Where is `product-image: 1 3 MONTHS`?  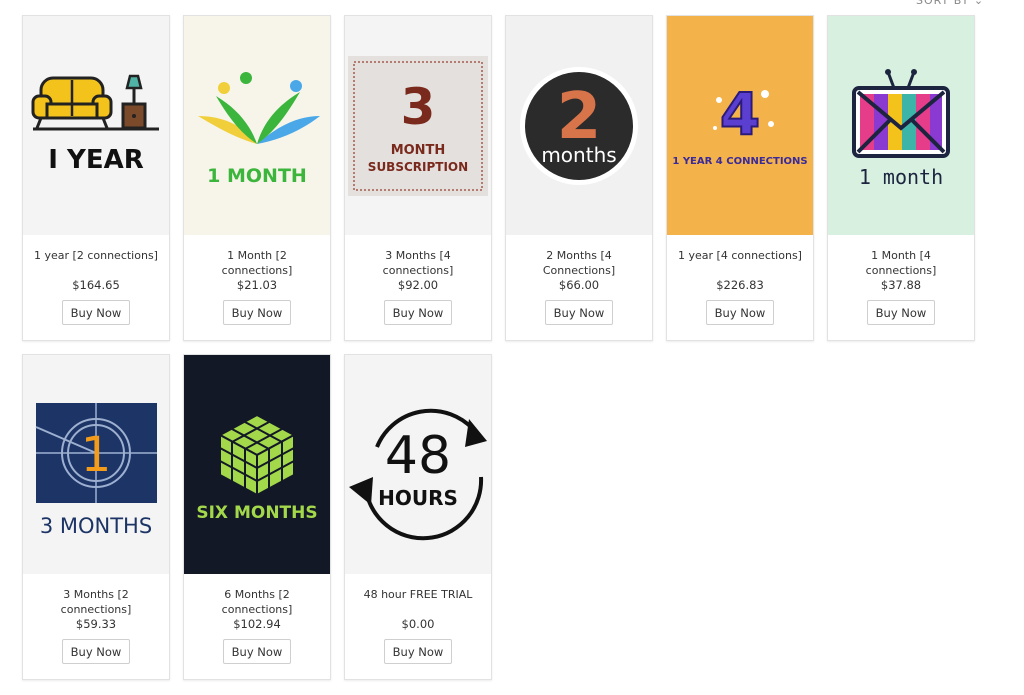
product-image: 1 3 MONTHS is located at coordinates (96, 464).